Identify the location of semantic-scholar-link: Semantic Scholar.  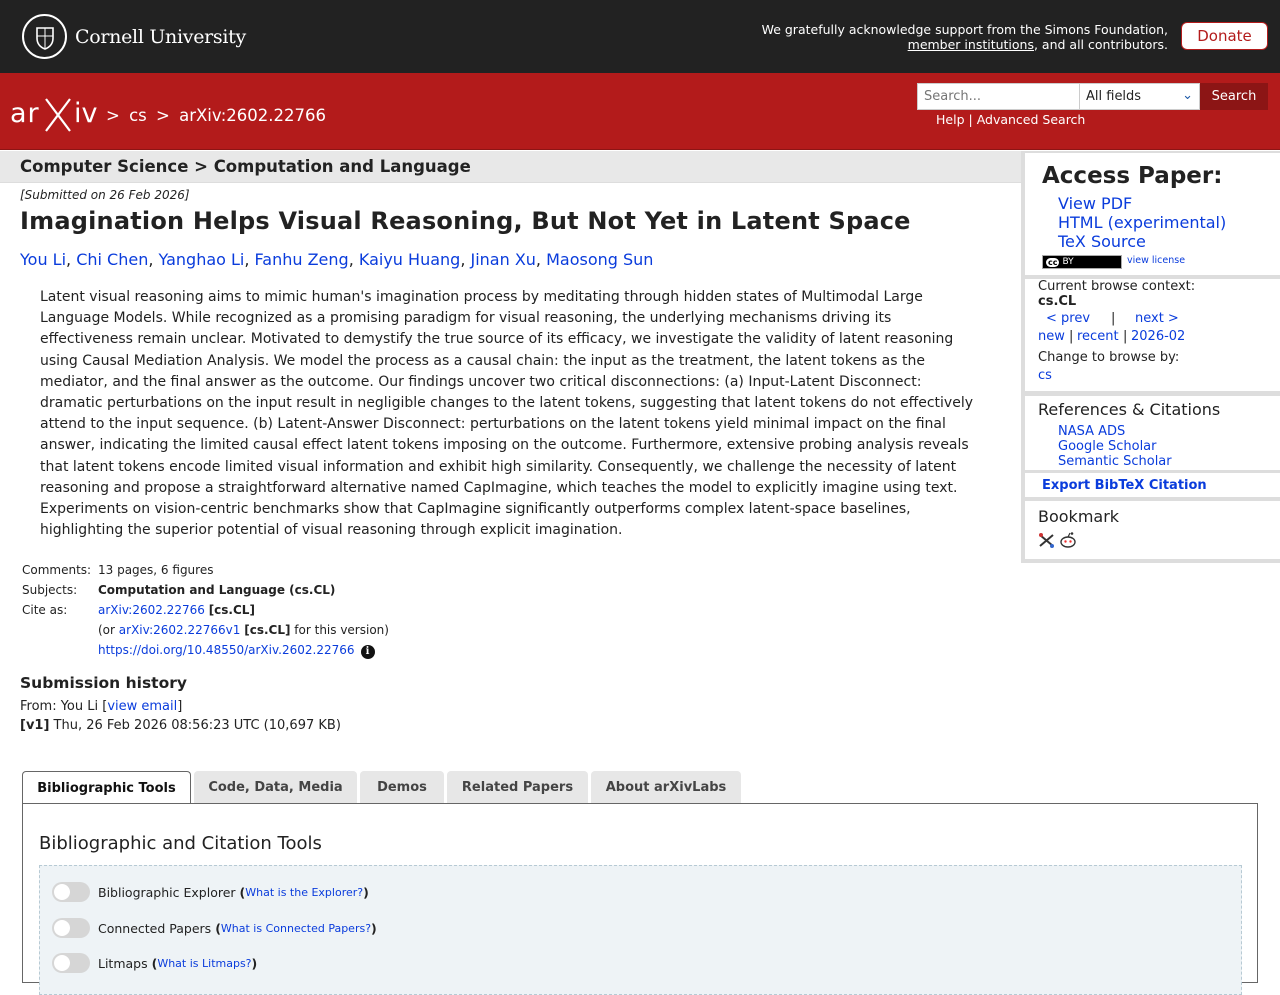
(1115, 461).